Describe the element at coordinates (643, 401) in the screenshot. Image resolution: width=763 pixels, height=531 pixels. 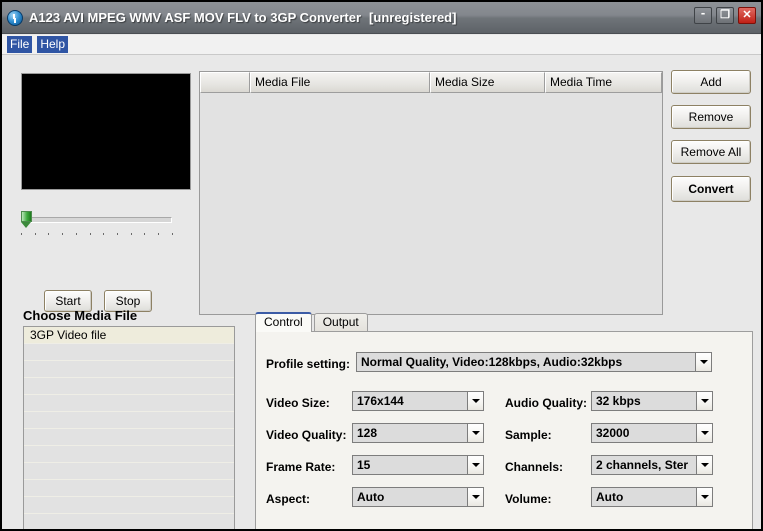
I see `audio-quality-value: 32 kbps` at that location.